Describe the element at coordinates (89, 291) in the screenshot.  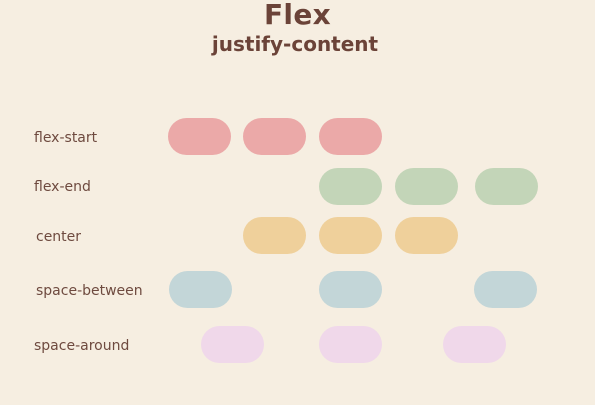
I see `row-label-space-between: space-between` at that location.